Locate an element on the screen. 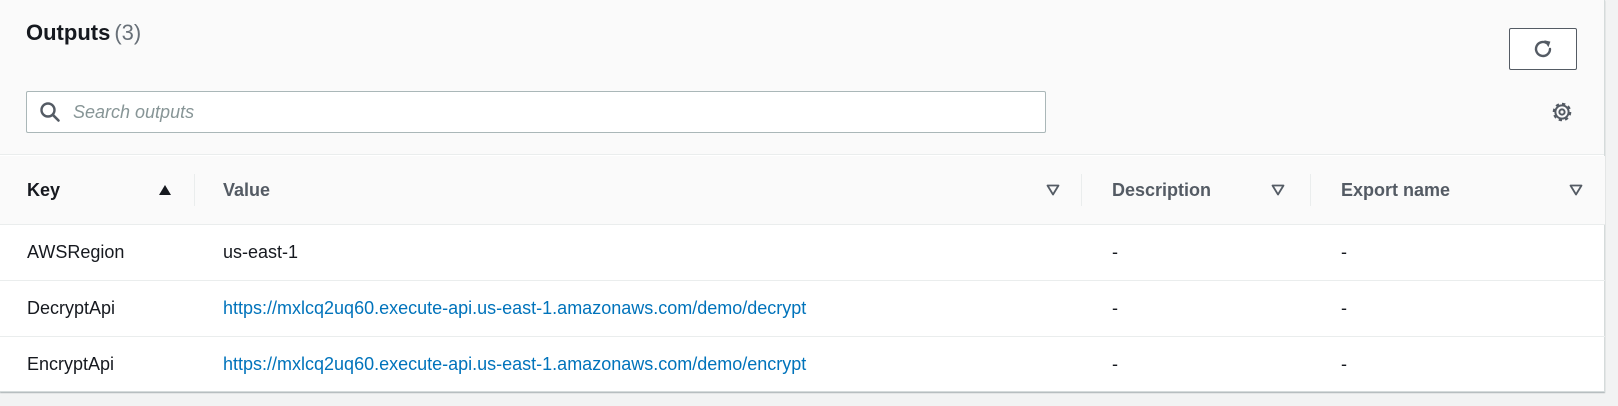  table-row: AWSRegion us-east-1 - - is located at coordinates (802, 252).